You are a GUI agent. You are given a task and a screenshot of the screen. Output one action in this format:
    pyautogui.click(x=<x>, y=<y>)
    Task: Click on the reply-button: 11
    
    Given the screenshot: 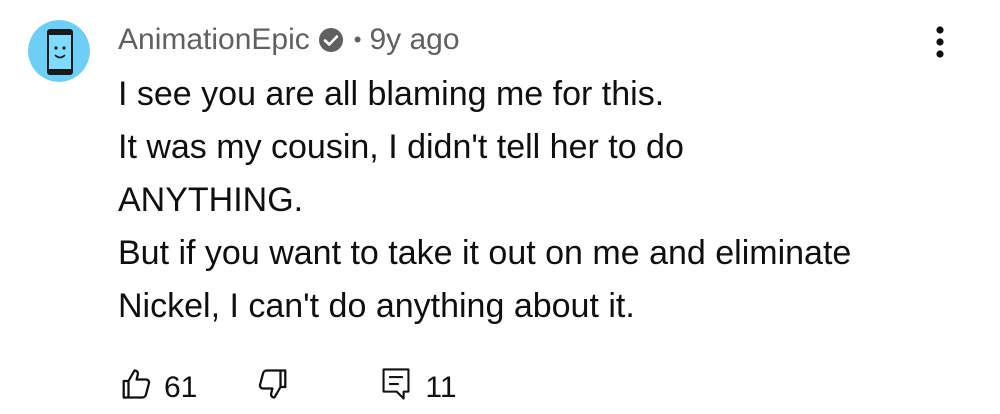 What is the action you would take?
    pyautogui.click(x=418, y=388)
    